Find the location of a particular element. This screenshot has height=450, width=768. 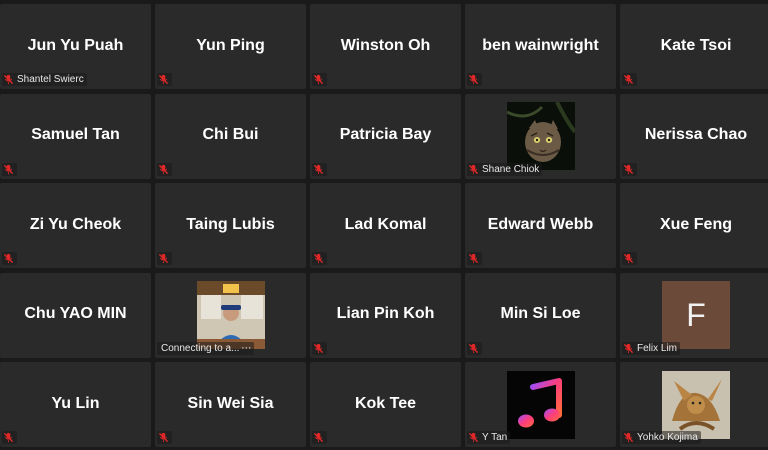

participant-footer: Connecting to a... ⋯ is located at coordinates (206, 348).